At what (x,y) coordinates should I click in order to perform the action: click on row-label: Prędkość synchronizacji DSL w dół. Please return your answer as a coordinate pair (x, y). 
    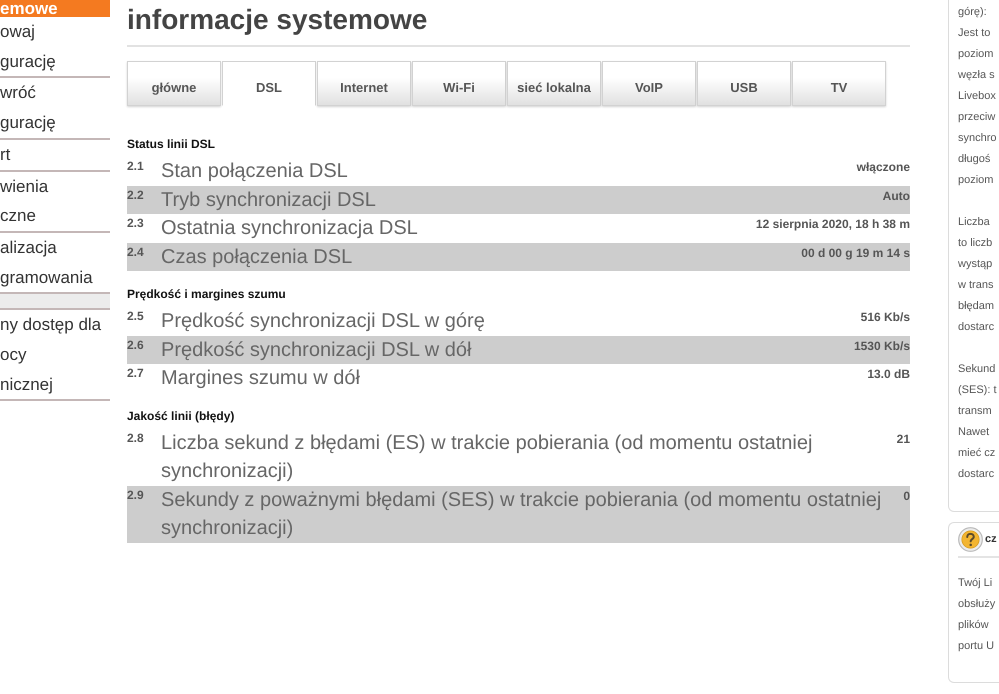
    Looking at the image, I should click on (316, 350).